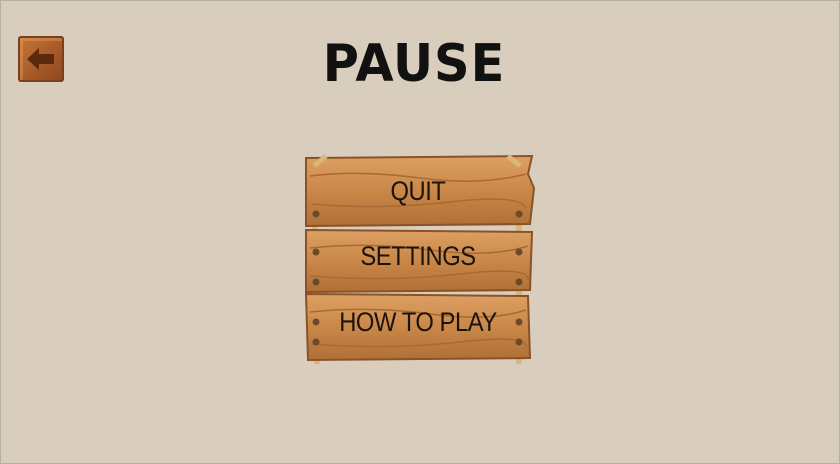 Image resolution: width=840 pixels, height=464 pixels. I want to click on settings-button: SETTINGS, so click(418, 256).